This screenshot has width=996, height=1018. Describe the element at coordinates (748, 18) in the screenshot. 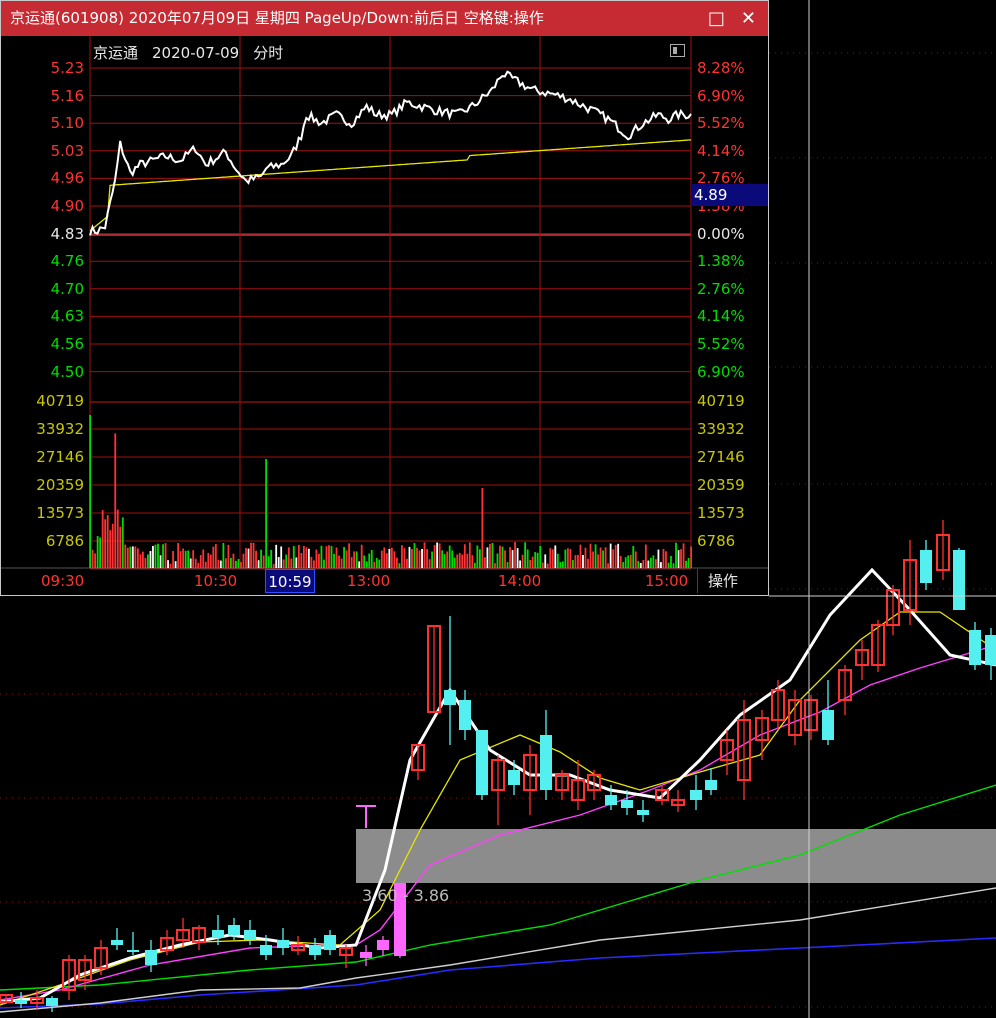

I see `close-icon: ✕` at that location.